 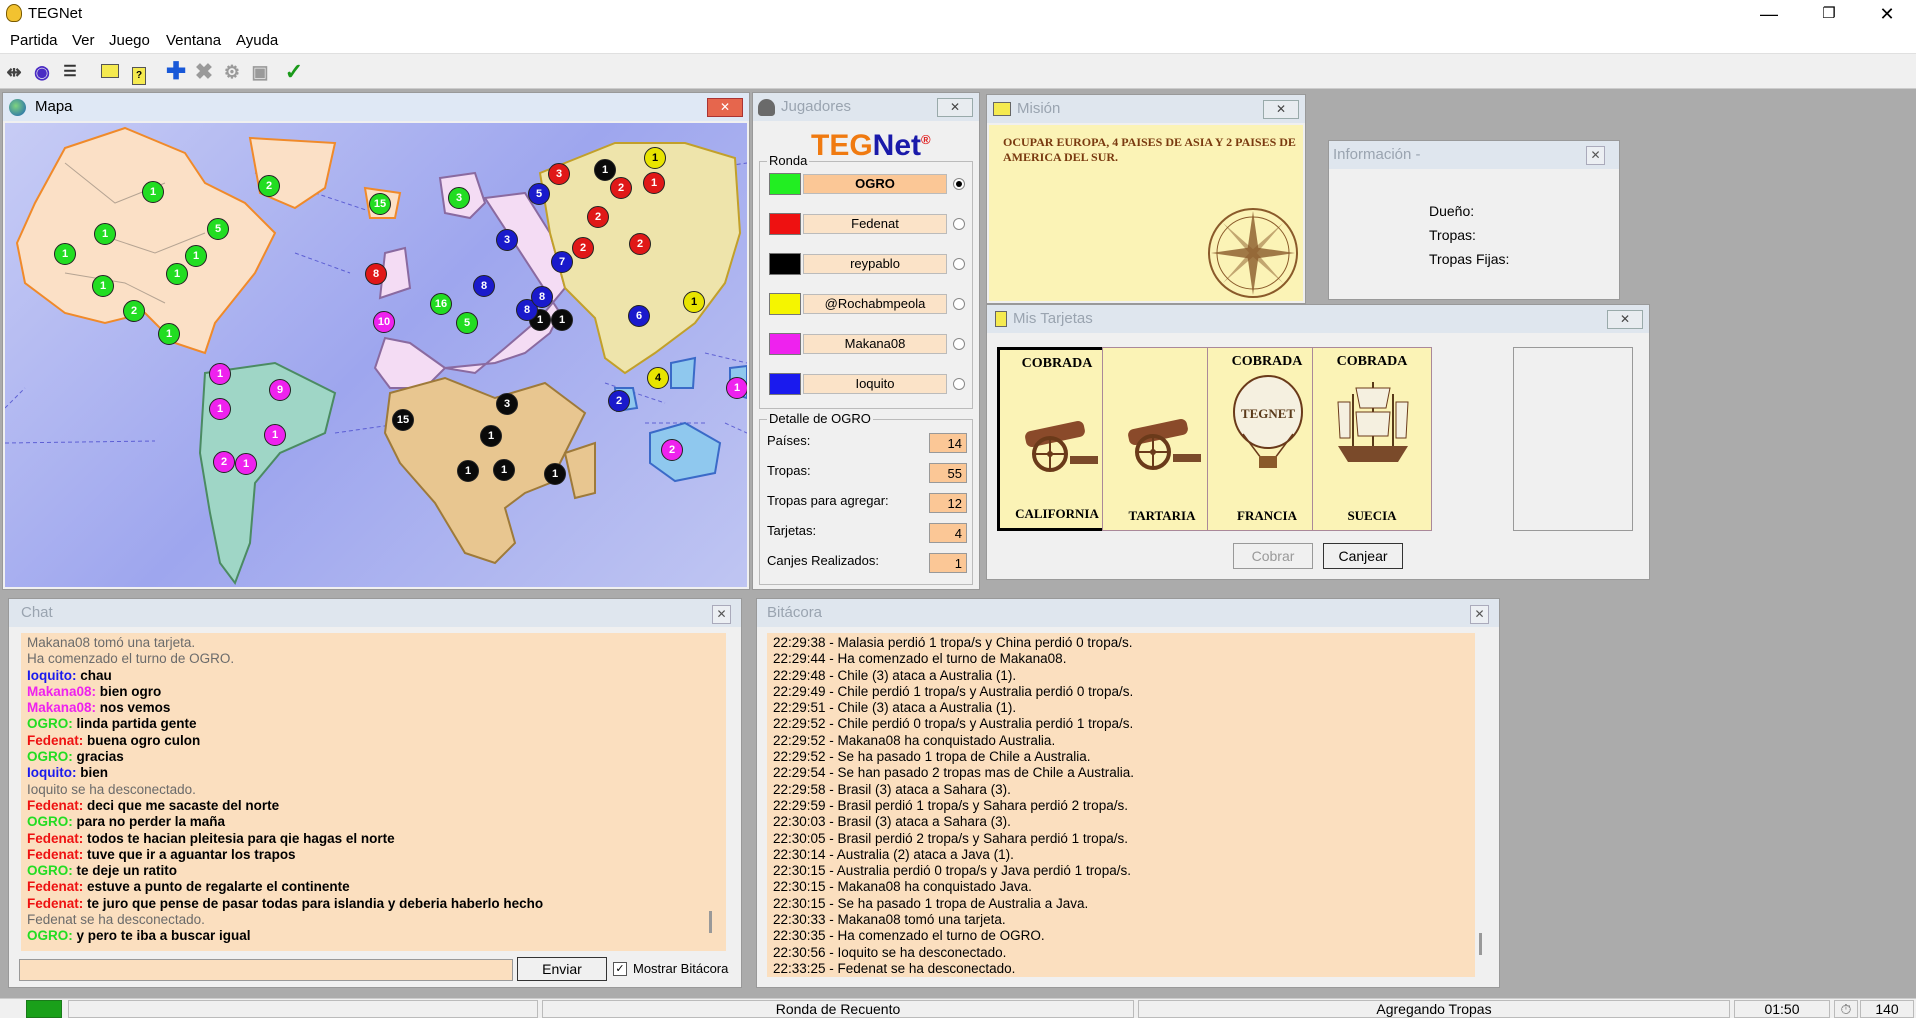 What do you see at coordinates (869, 344) in the screenshot?
I see `player-row: Makana08` at bounding box center [869, 344].